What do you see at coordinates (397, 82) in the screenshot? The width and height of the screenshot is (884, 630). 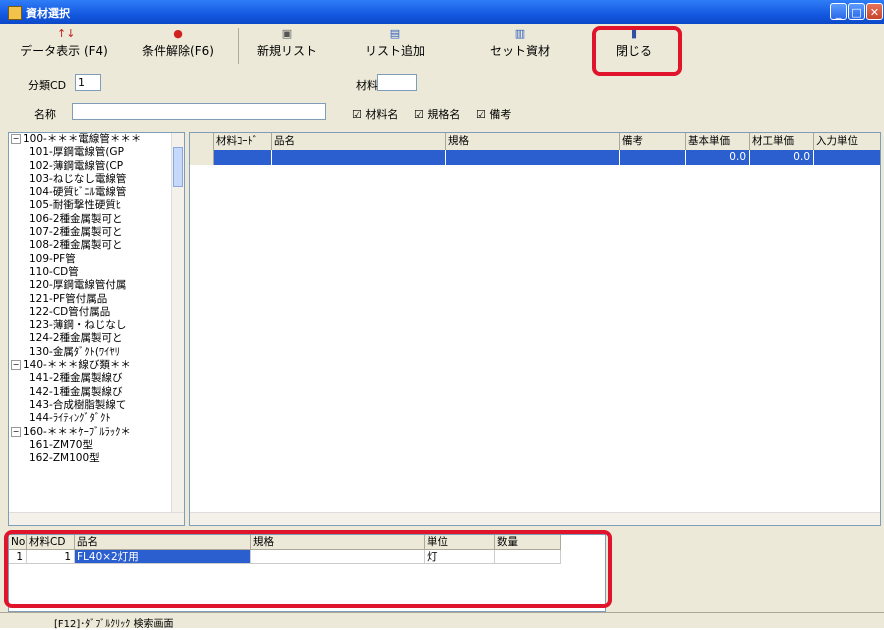 I see `material-cd-input` at bounding box center [397, 82].